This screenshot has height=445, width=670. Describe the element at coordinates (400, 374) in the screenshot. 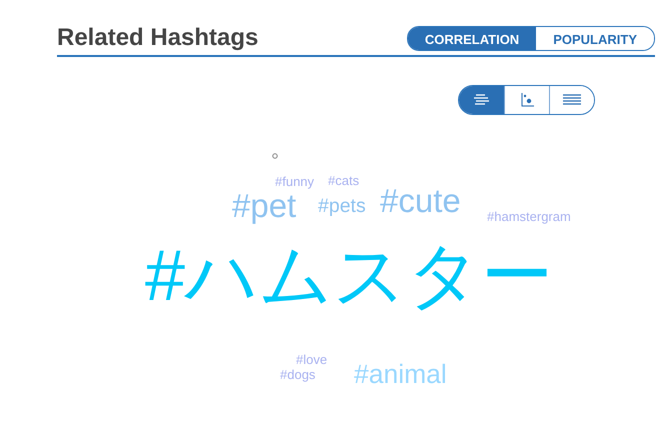

I see `hashtag: #animal` at that location.